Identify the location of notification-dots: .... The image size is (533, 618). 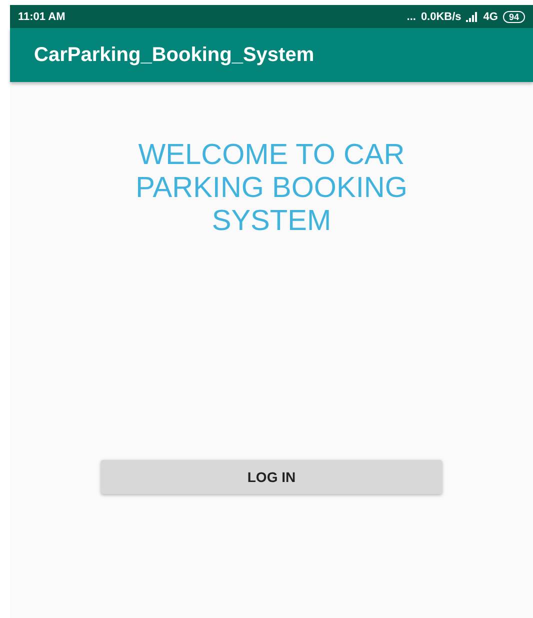
(411, 16).